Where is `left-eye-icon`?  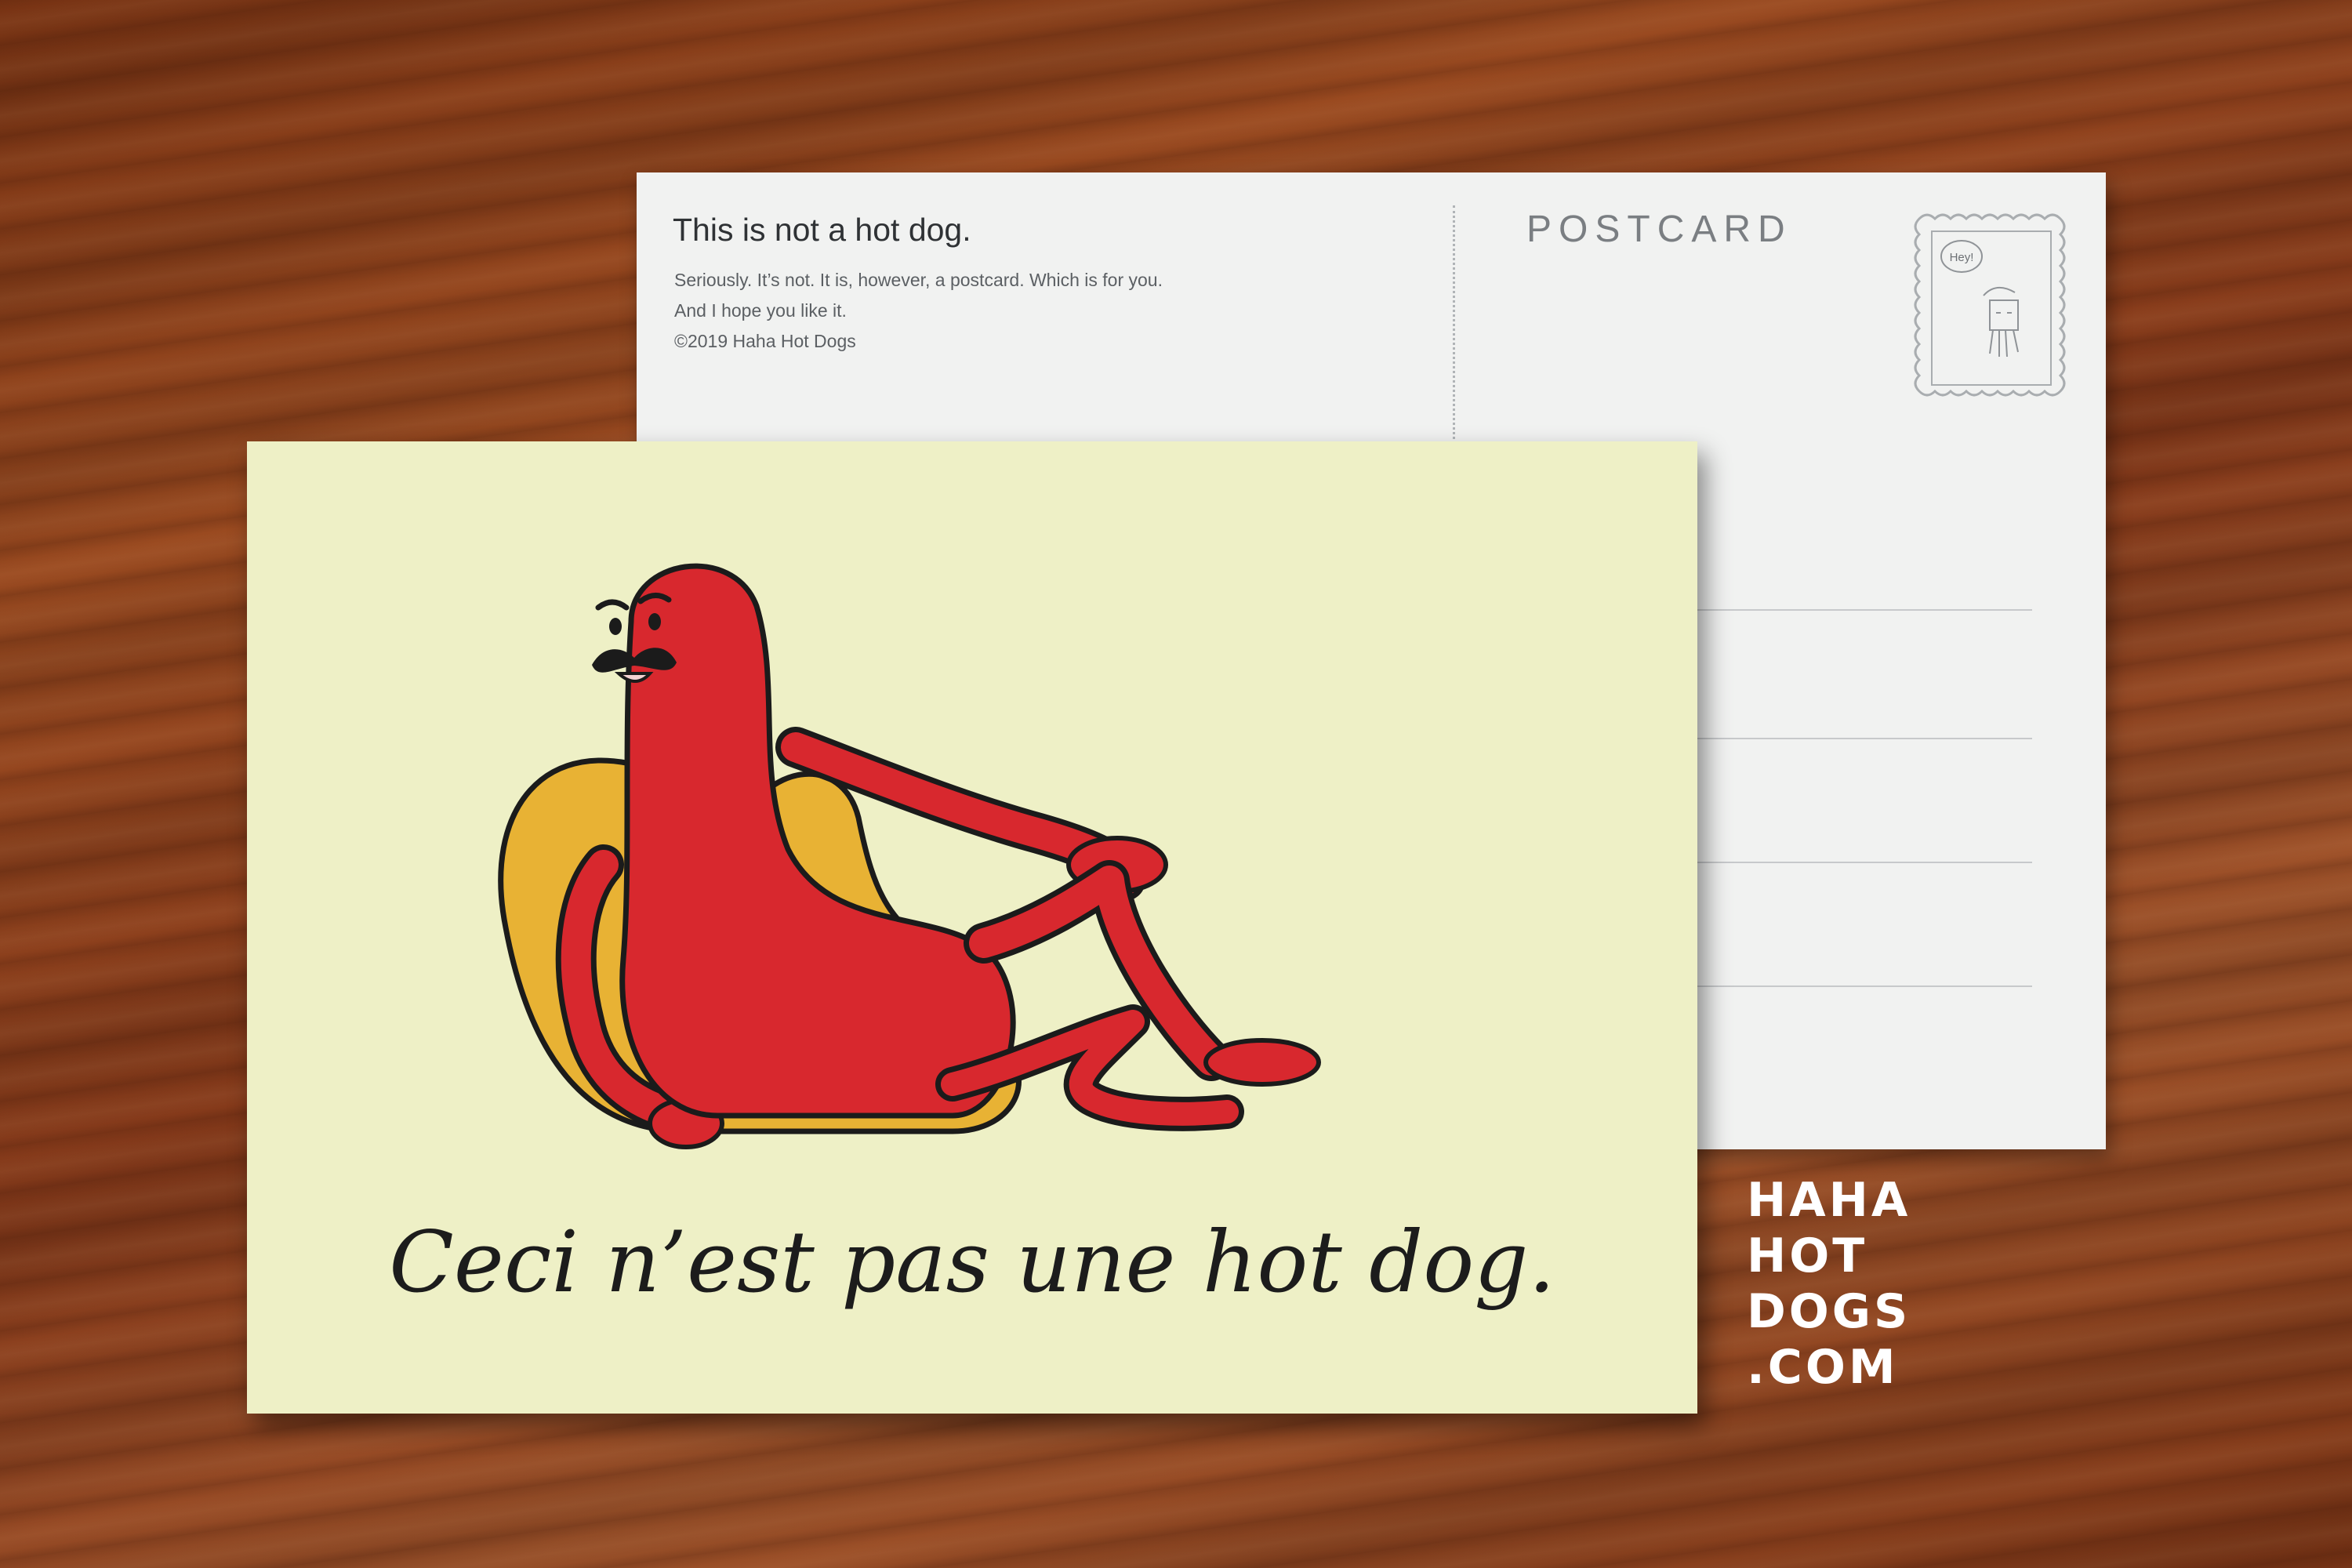 left-eye-icon is located at coordinates (615, 626).